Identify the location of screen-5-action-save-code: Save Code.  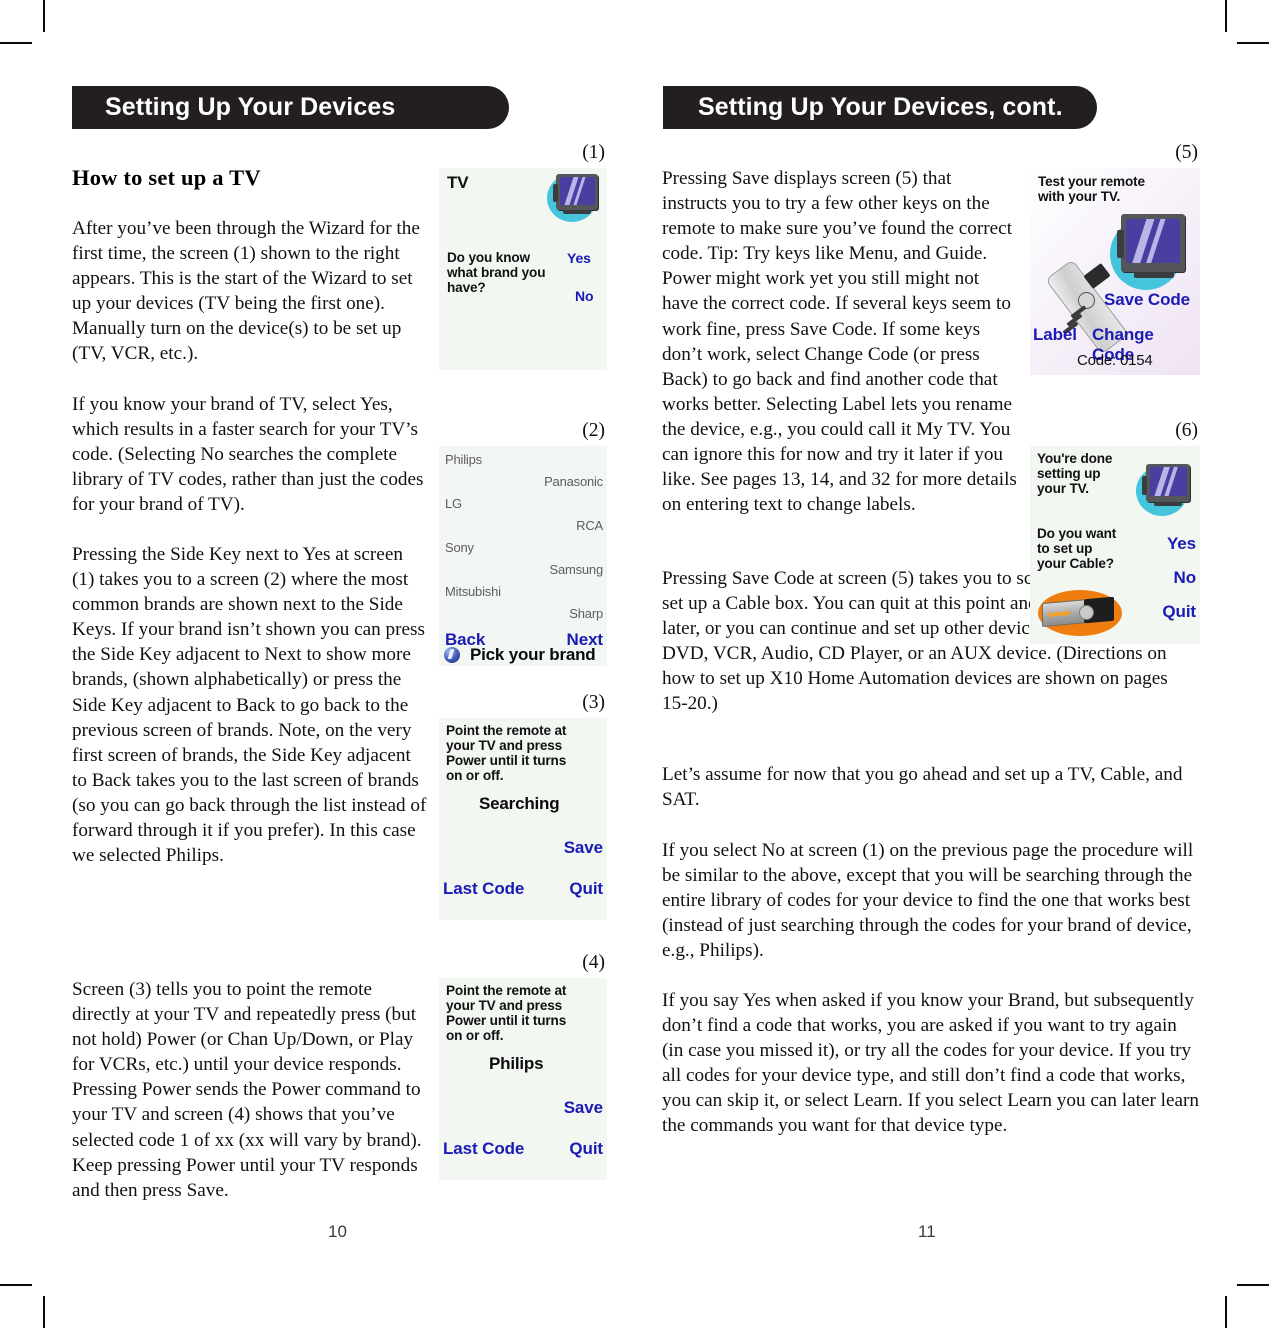
(1147, 300).